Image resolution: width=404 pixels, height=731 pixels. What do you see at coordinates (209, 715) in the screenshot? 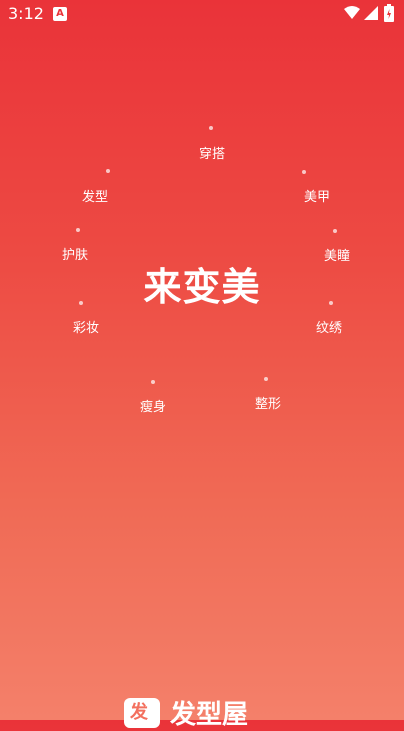
I see `app-name: 发型屋` at bounding box center [209, 715].